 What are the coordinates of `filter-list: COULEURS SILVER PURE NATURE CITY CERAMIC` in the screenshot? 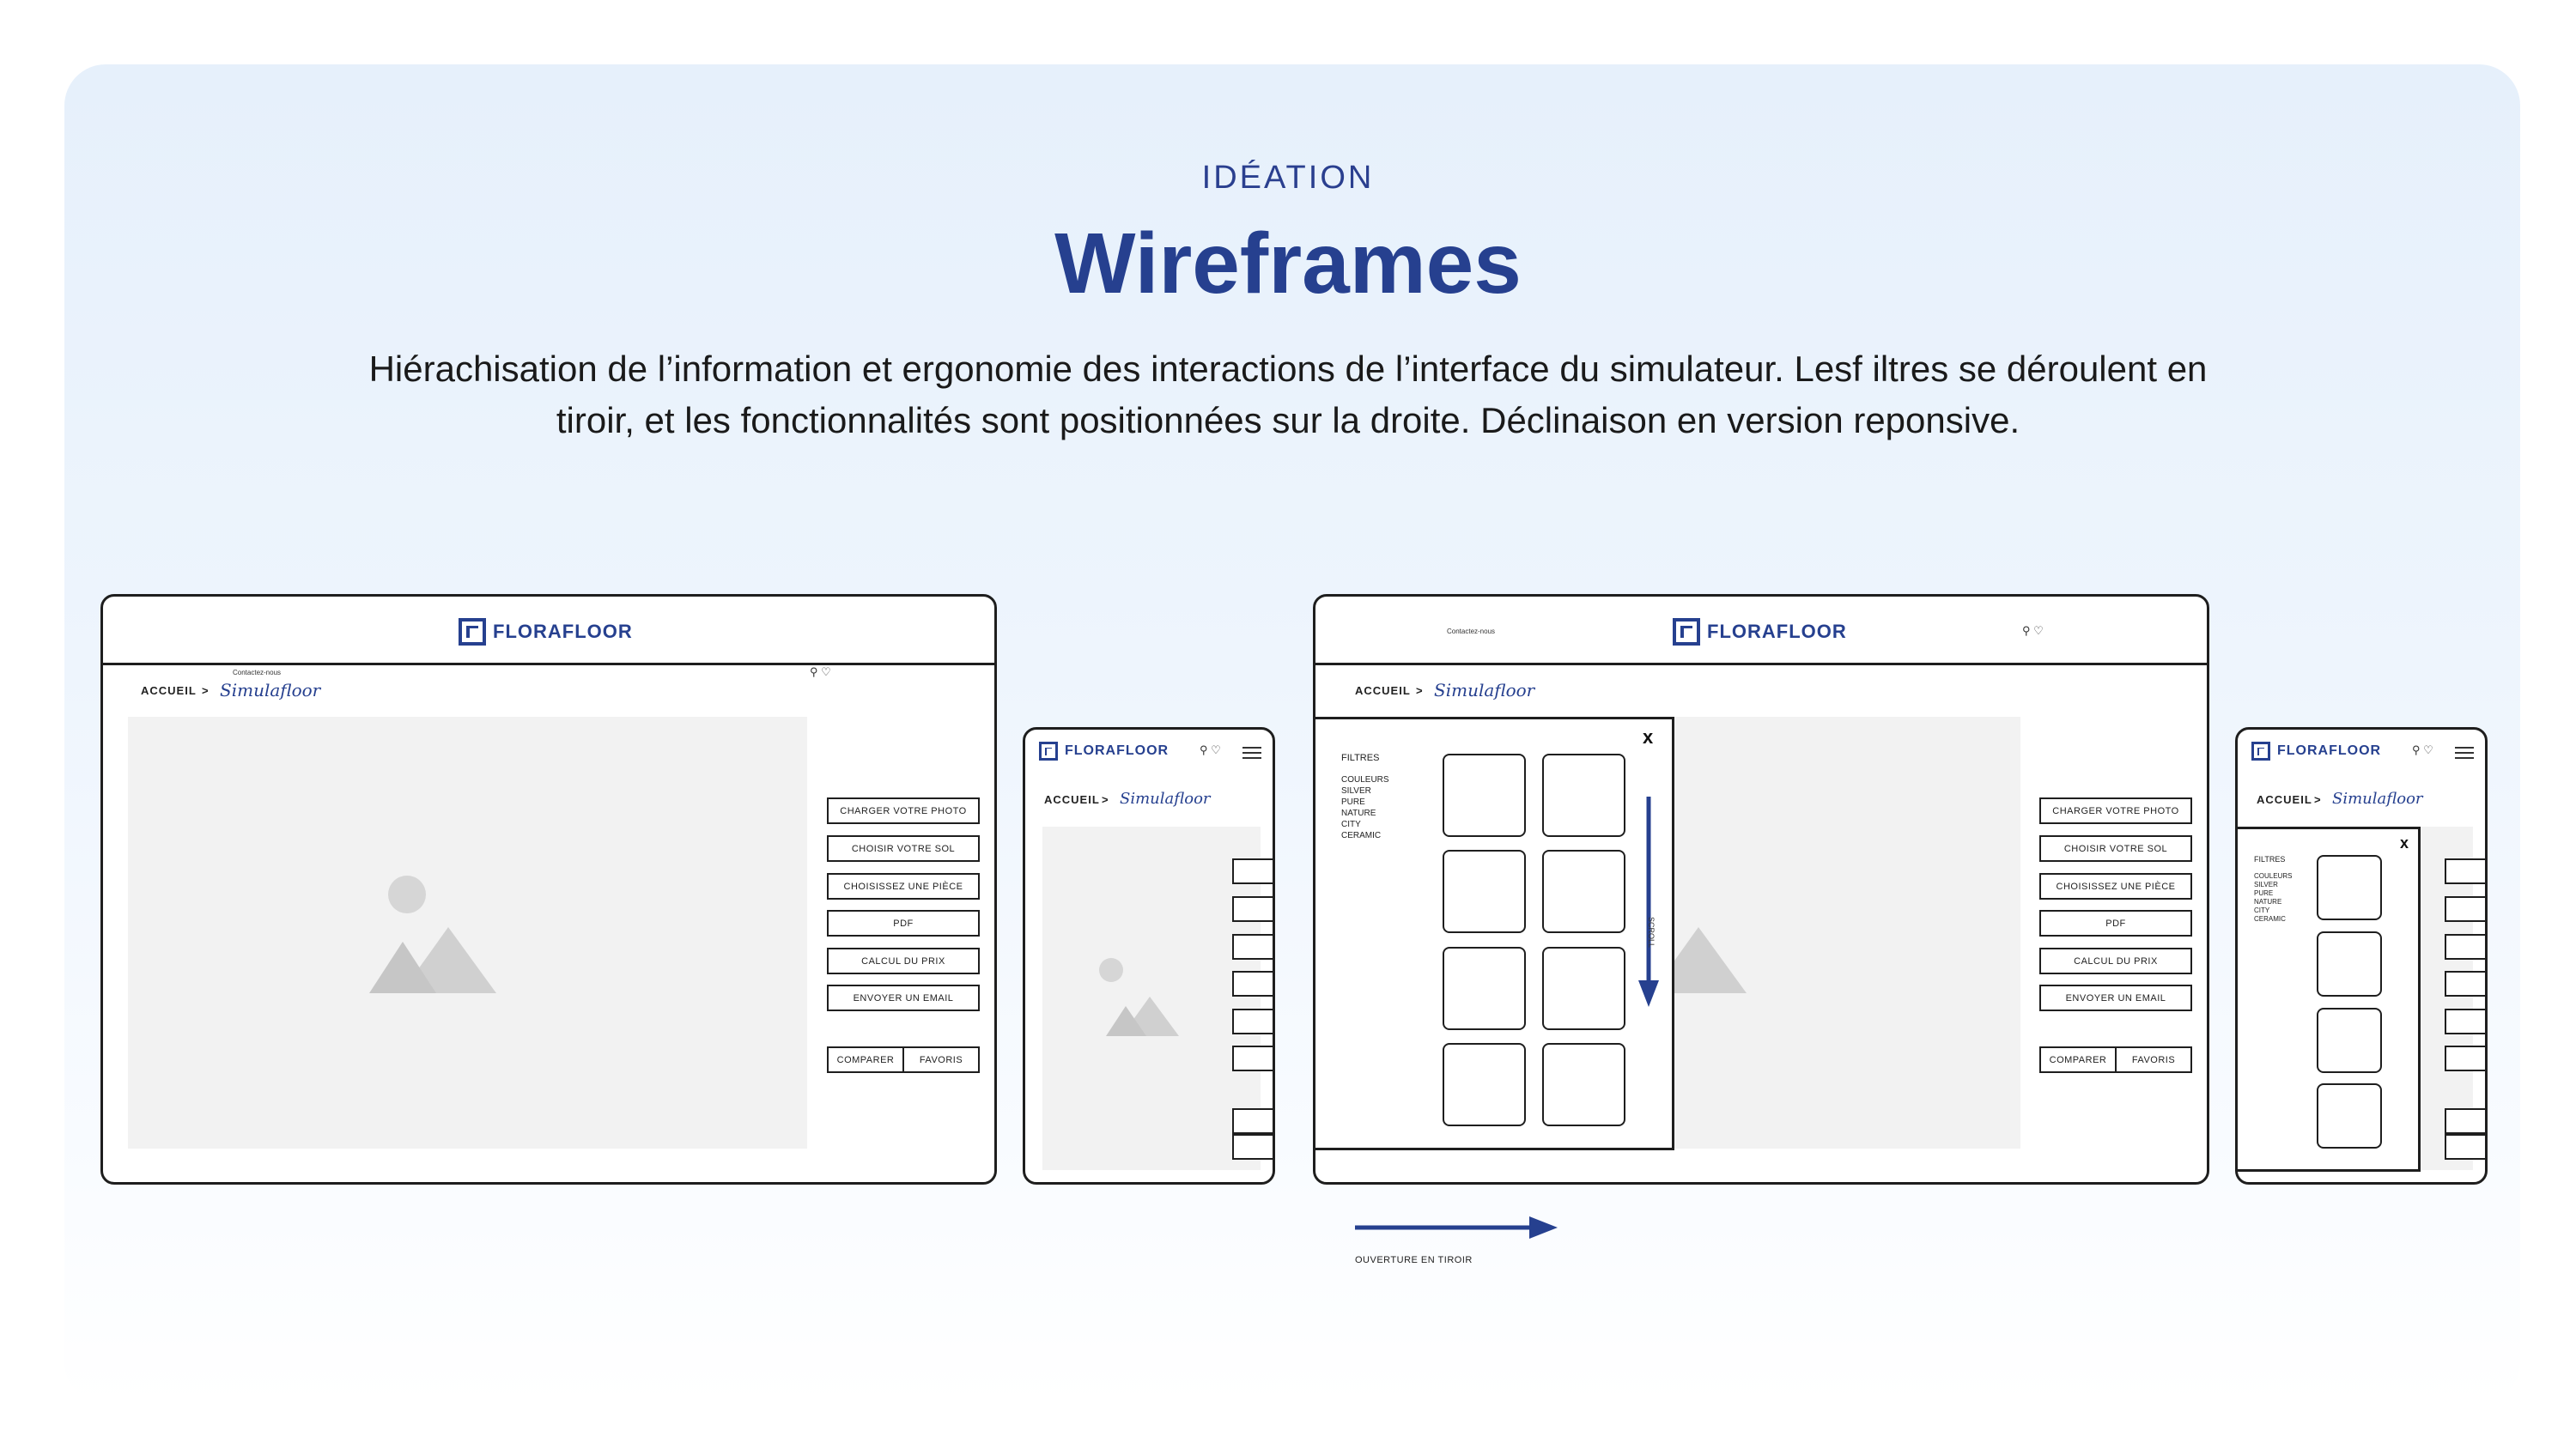 It's located at (2273, 898).